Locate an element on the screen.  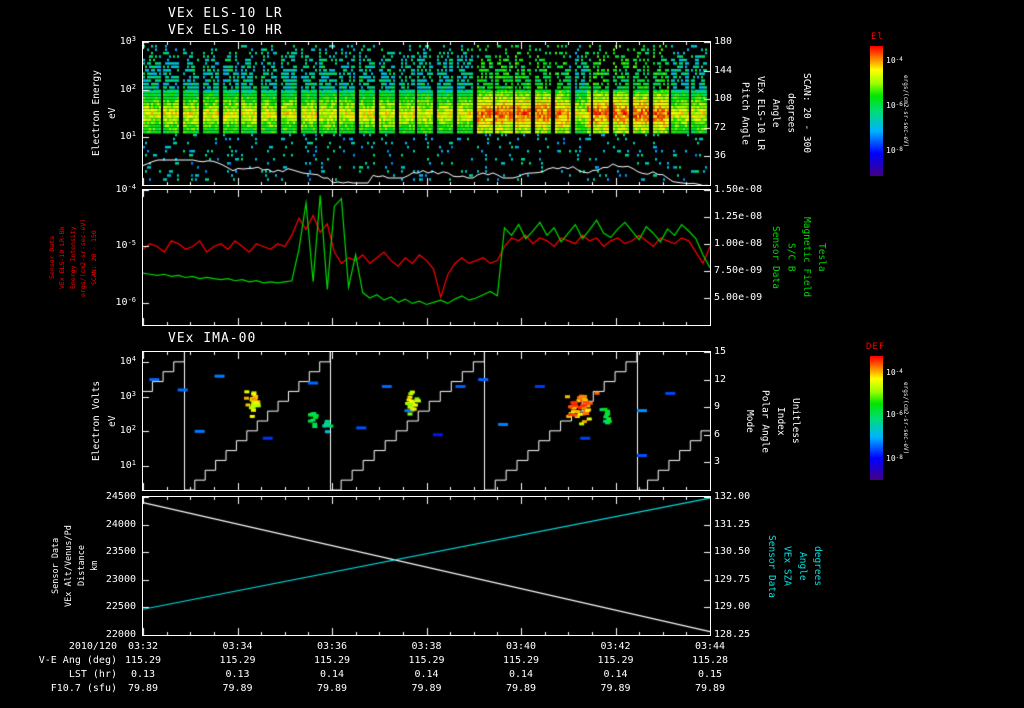
p1-left-axis-label: Electron Energy eV is located at coordinates (105, 113).